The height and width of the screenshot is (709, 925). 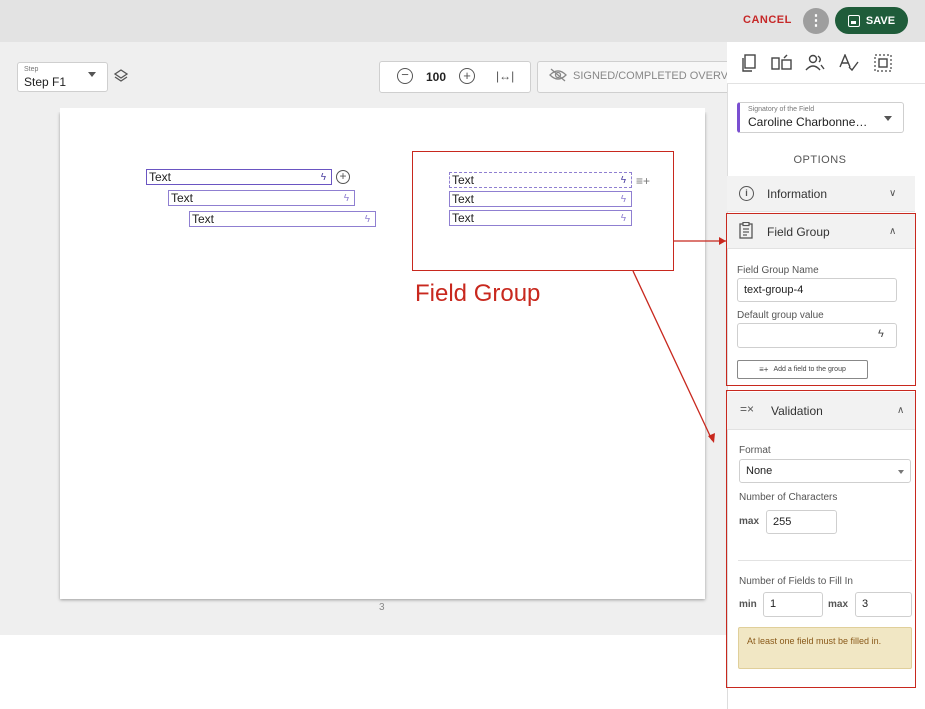 What do you see at coordinates (405, 76) in the screenshot?
I see `zoom-out-icon: −` at bounding box center [405, 76].